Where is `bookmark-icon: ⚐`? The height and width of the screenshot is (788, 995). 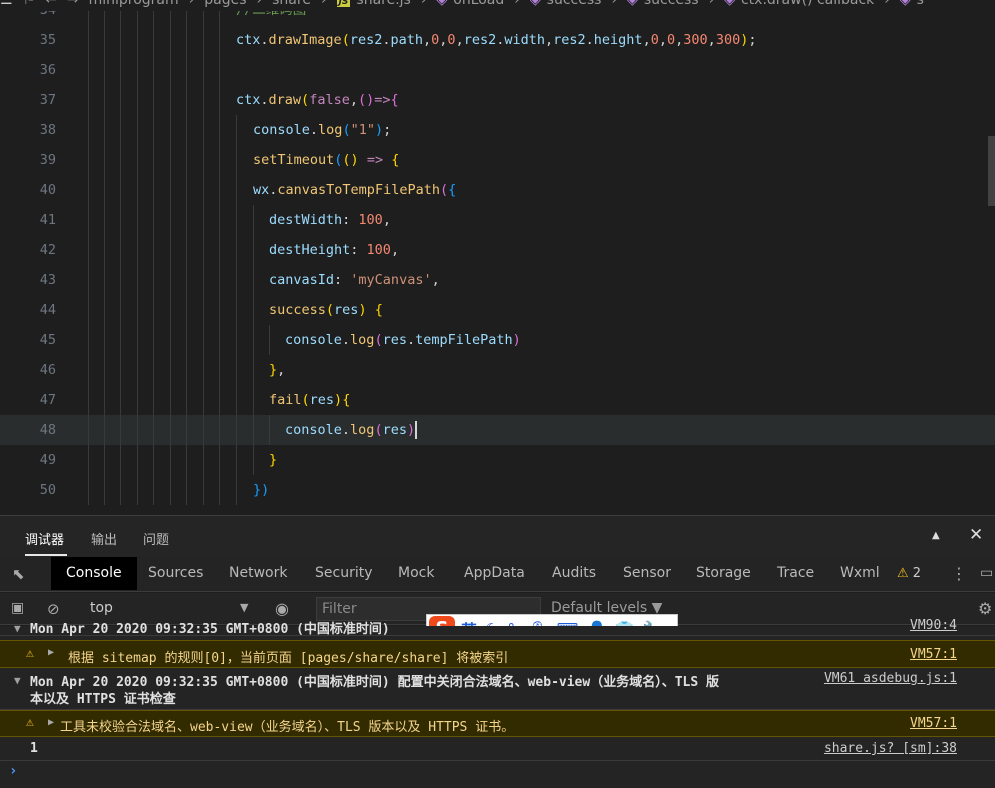 bookmark-icon: ⚐ is located at coordinates (29, 4).